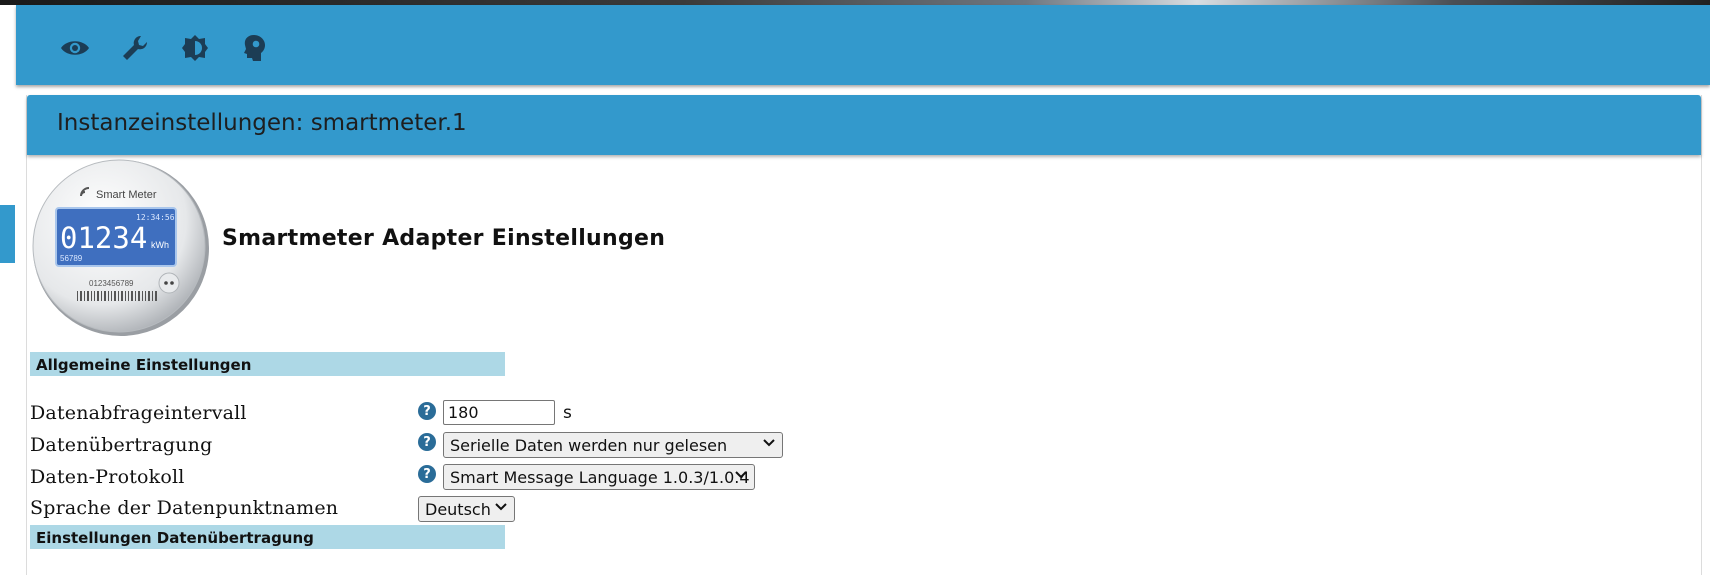 The width and height of the screenshot is (1710, 575). What do you see at coordinates (589, 445) in the screenshot?
I see `transmission-select-value: Serielle Daten werden nur gelesen` at bounding box center [589, 445].